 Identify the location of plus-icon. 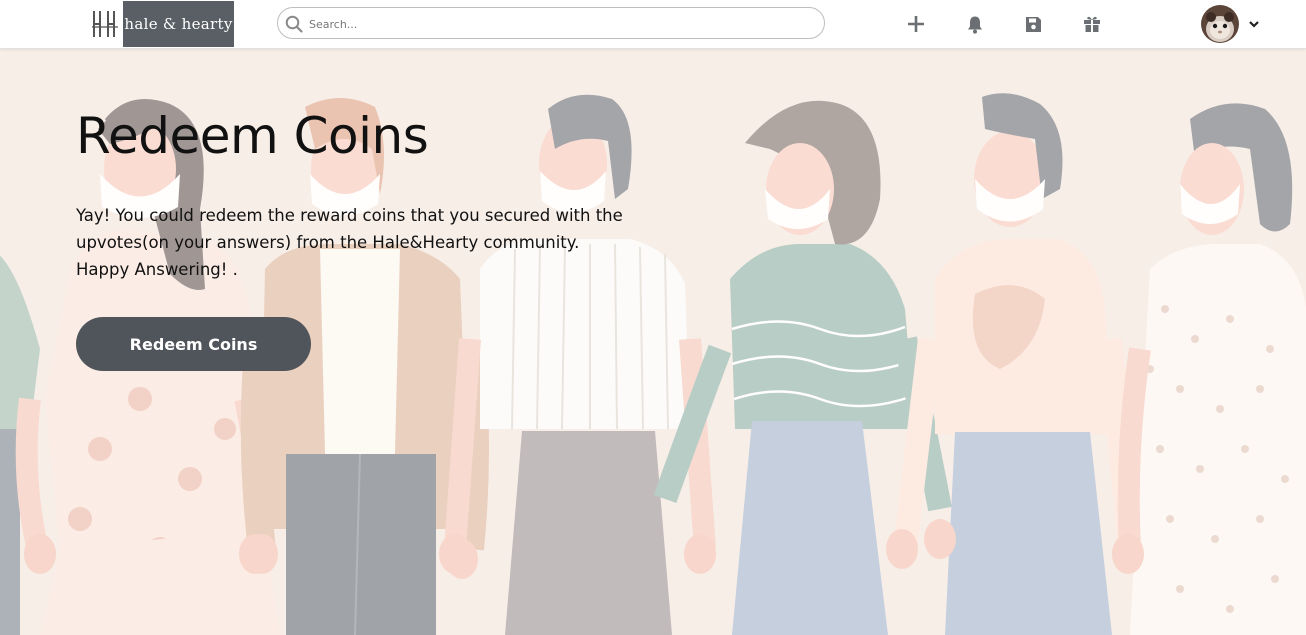
(916, 24).